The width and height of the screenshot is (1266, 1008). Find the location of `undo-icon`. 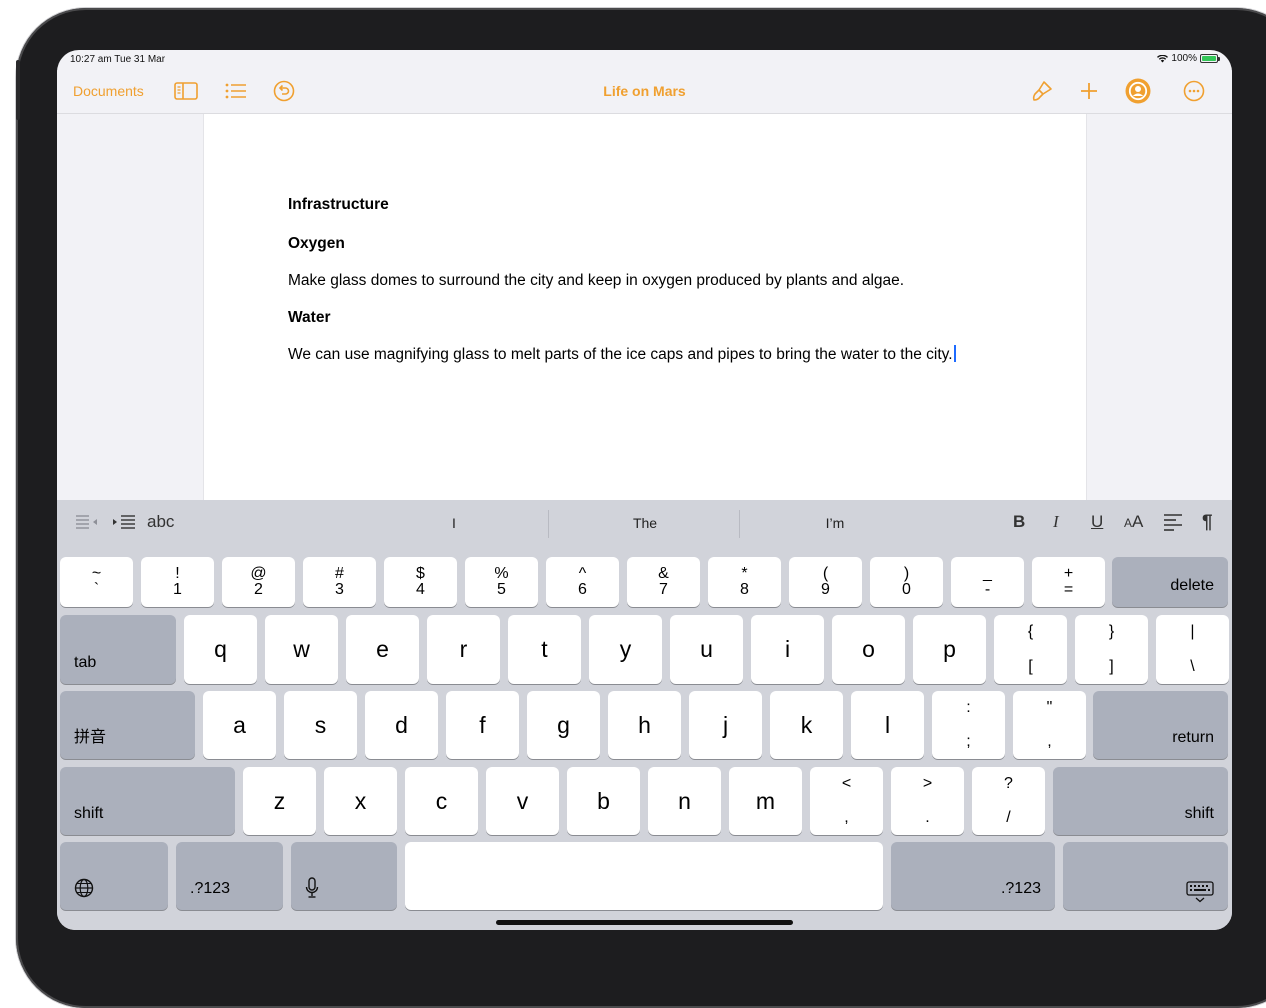

undo-icon is located at coordinates (284, 91).